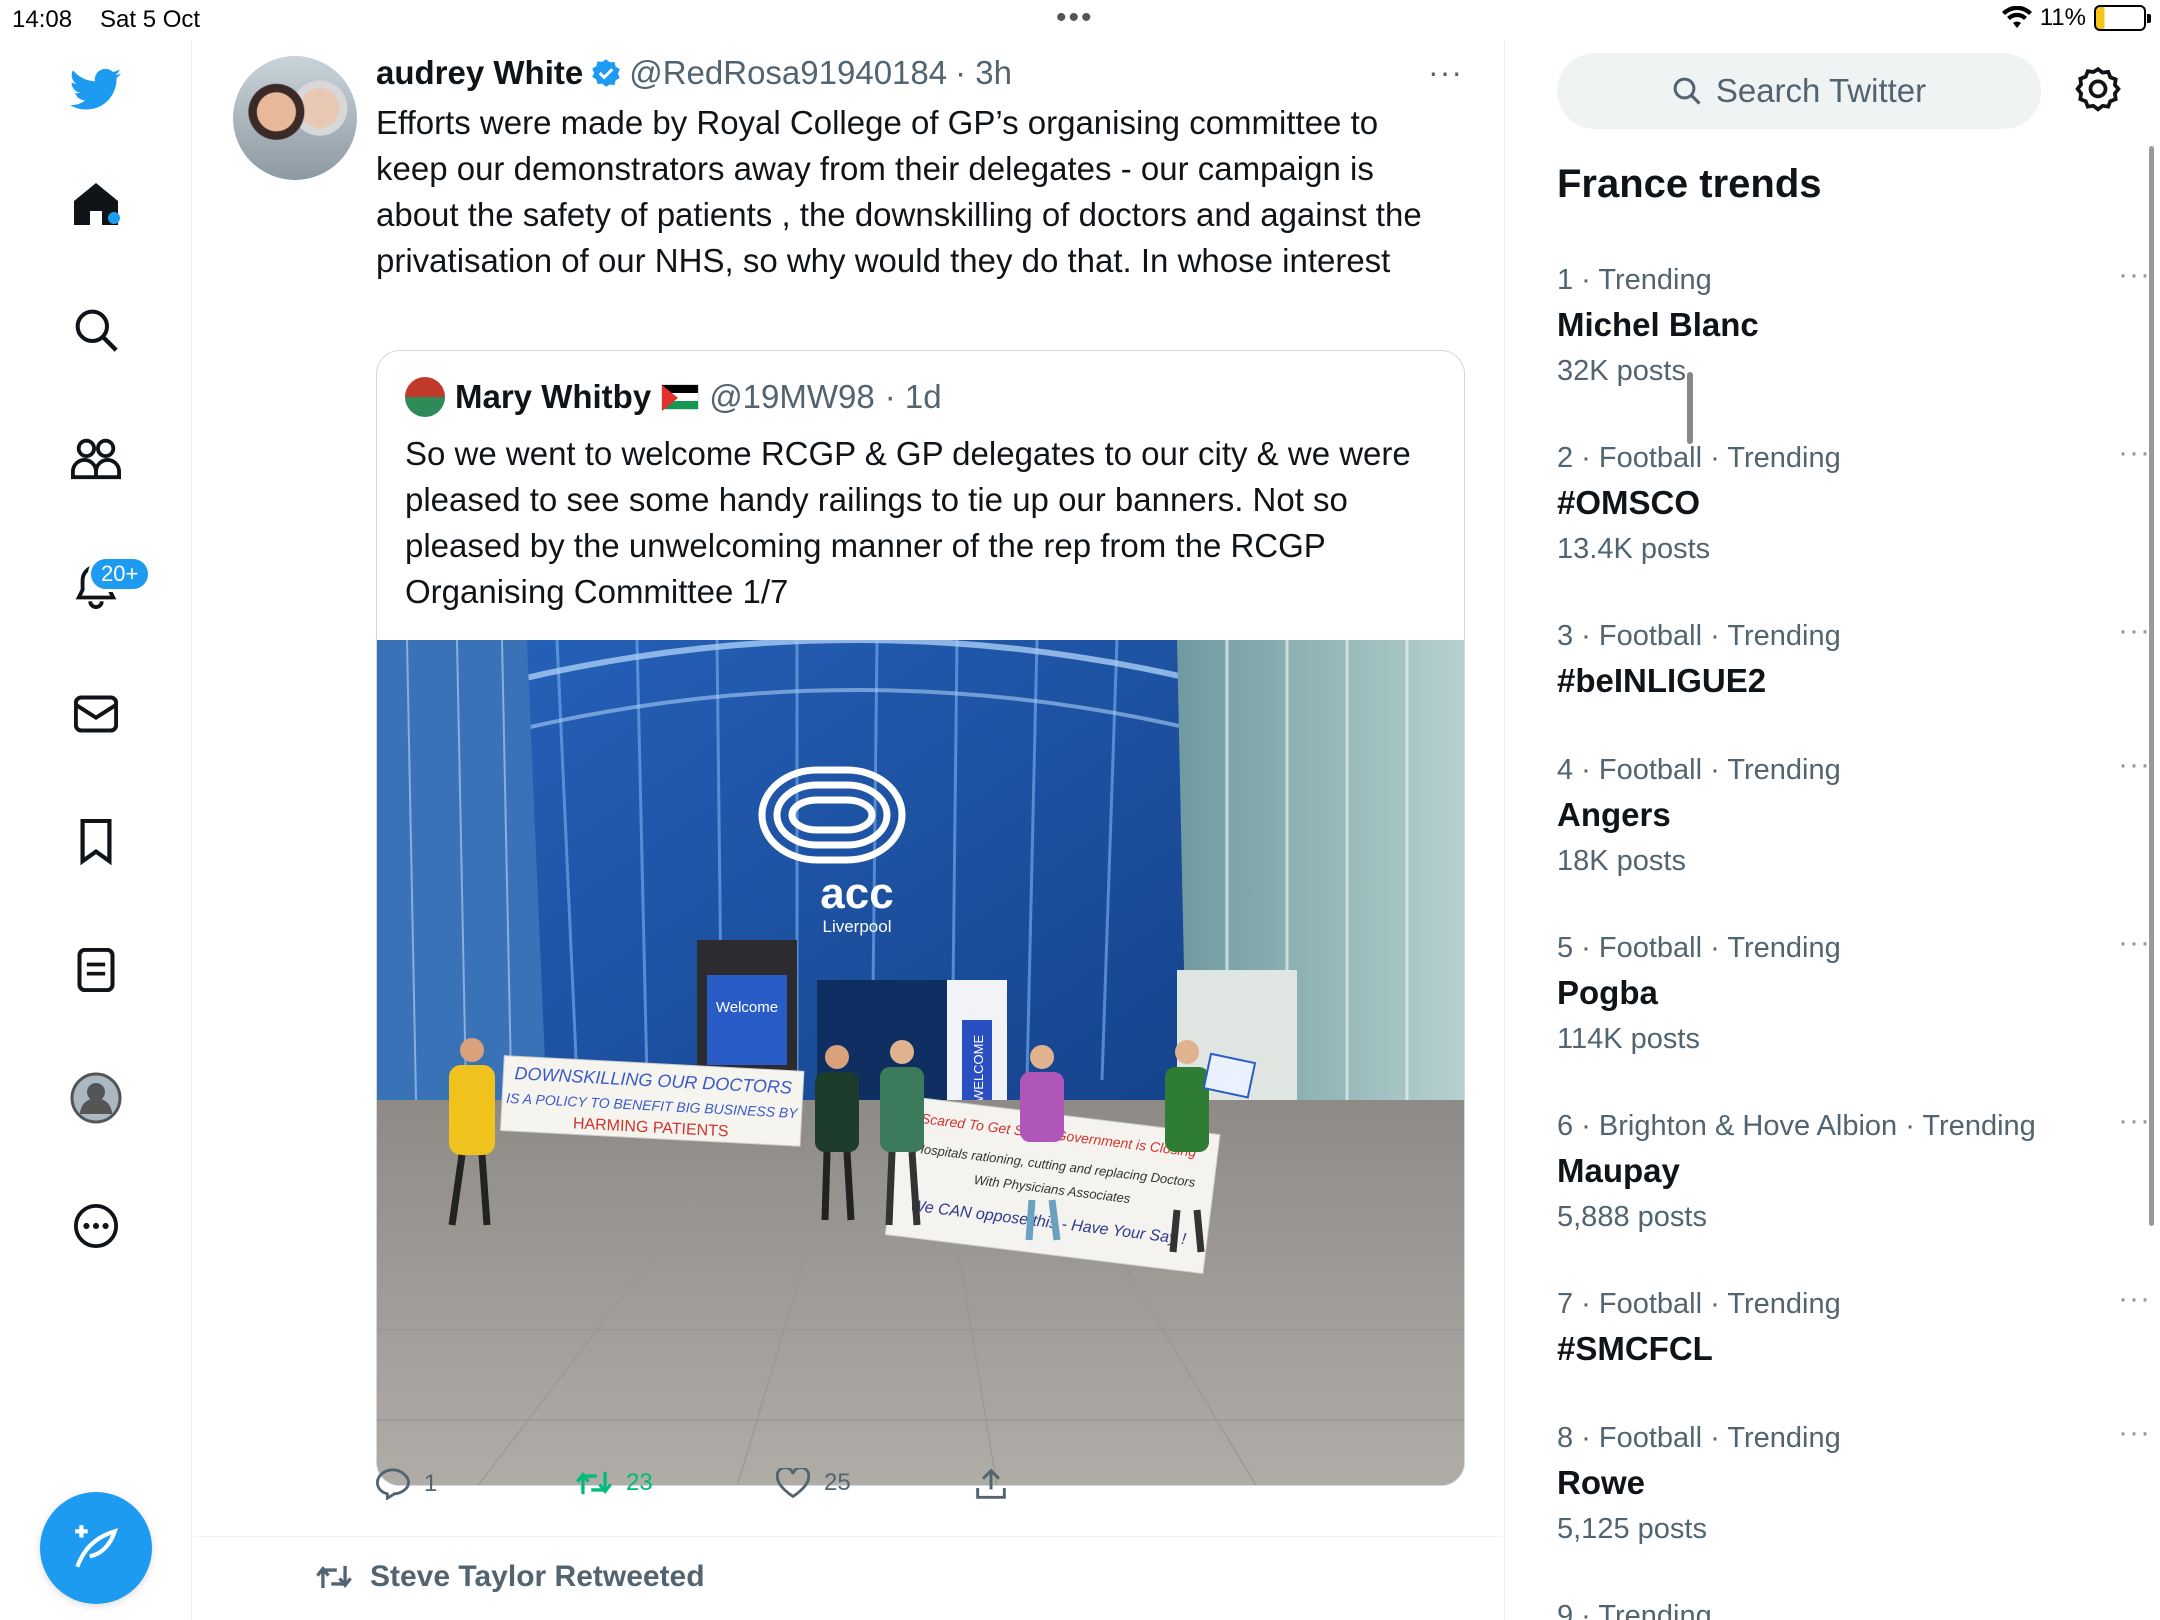  I want to click on quoted-tweet-time: · 1d, so click(913, 396).